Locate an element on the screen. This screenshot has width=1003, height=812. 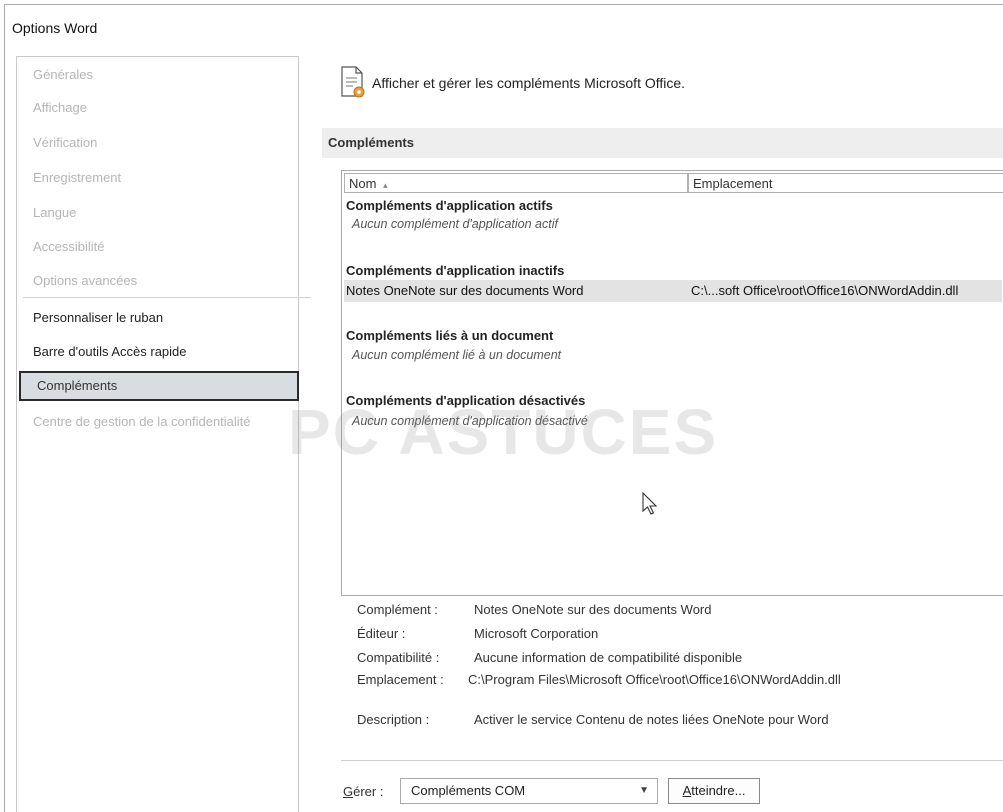
detail-description-label: Description : is located at coordinates (393, 719).